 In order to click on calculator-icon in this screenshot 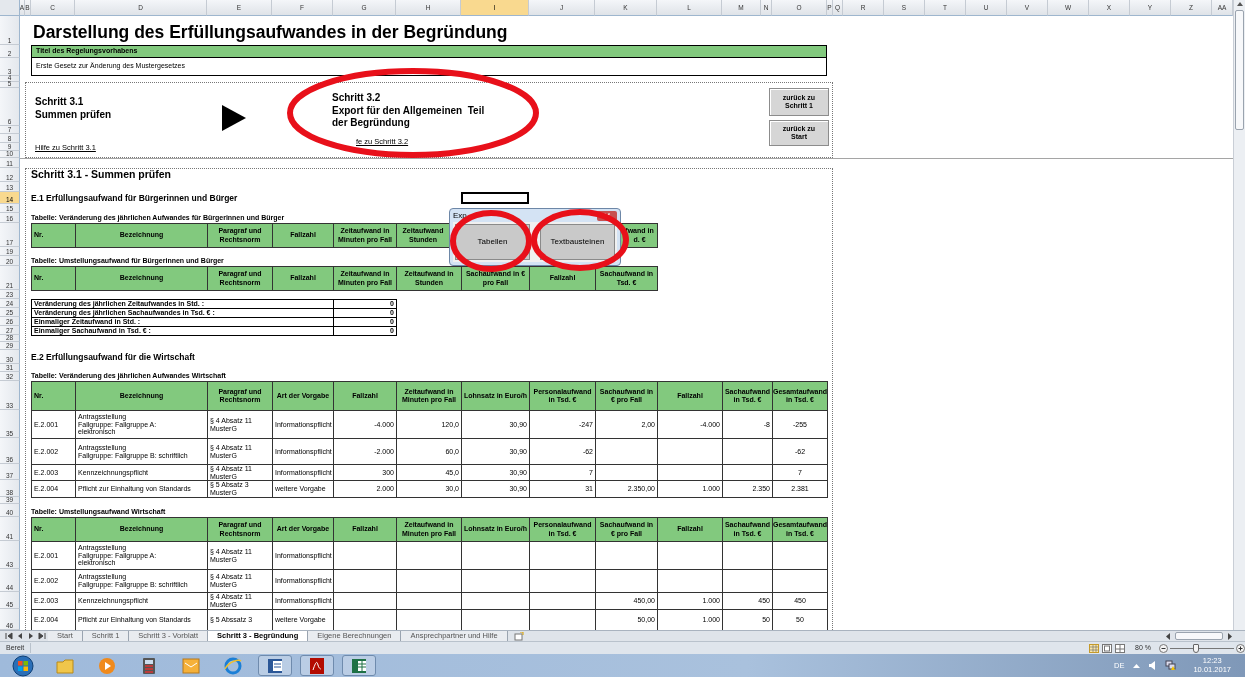, I will do `click(149, 665)`.